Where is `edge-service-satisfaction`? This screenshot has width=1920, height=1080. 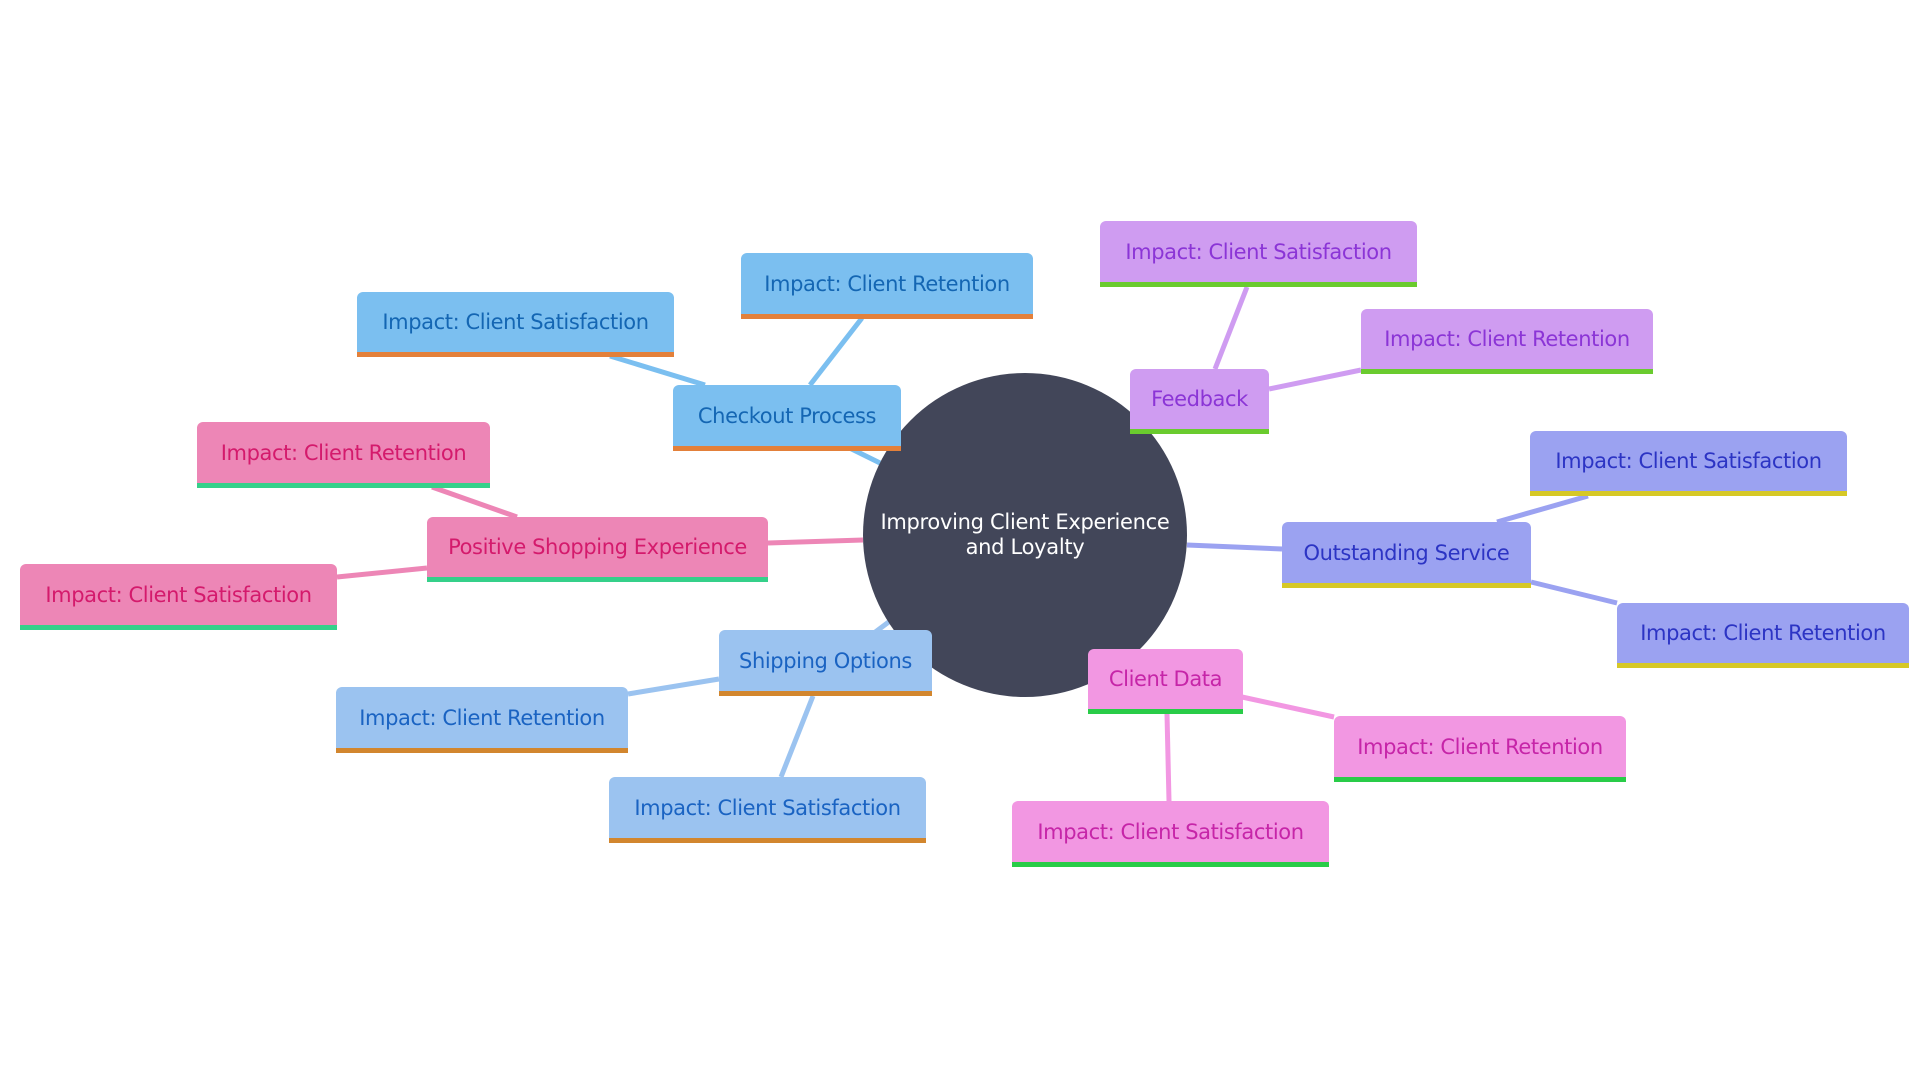
edge-service-satisfaction is located at coordinates (1542, 509).